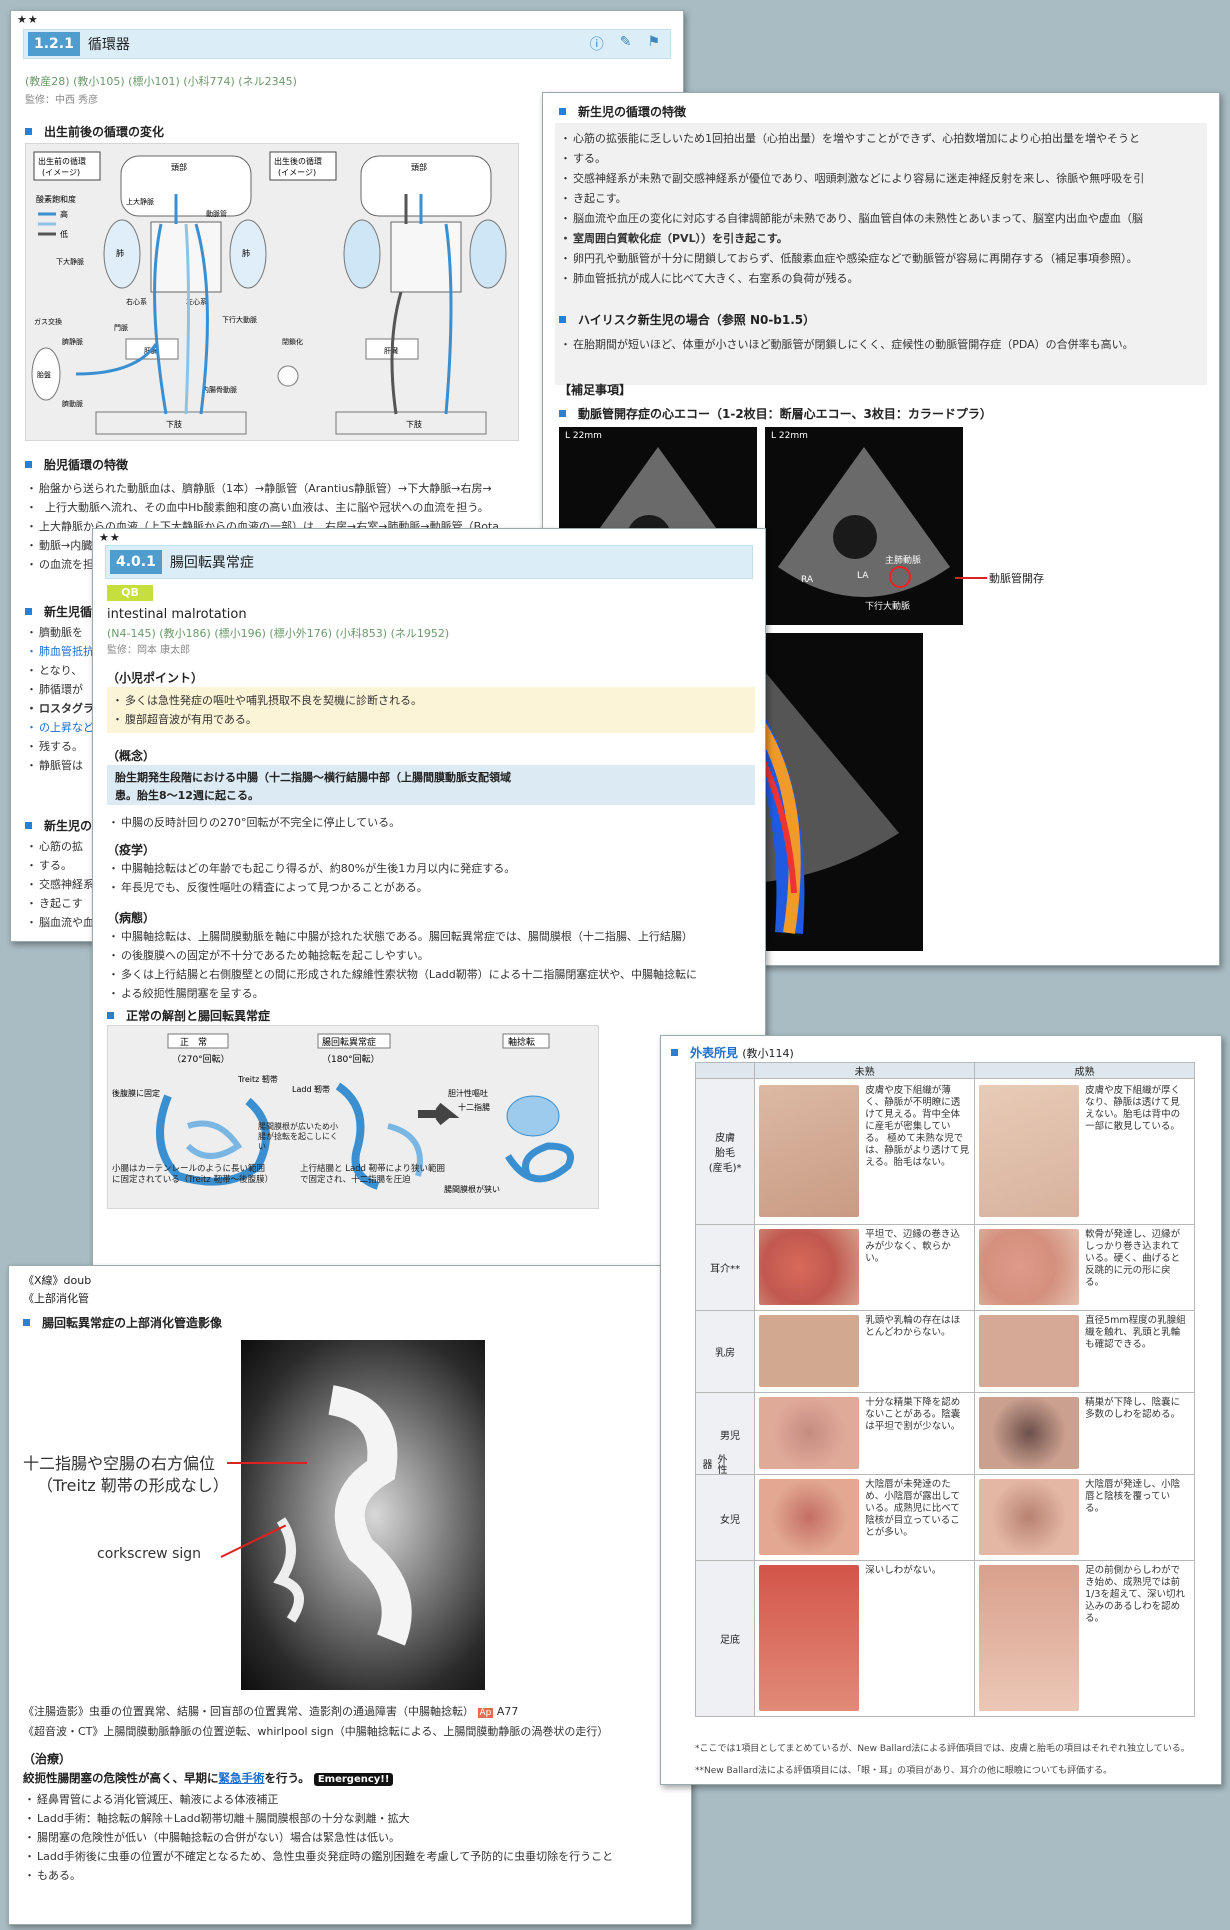 Image resolution: width=1230 pixels, height=1930 pixels. I want to click on lung-left: 肺, so click(120, 253).